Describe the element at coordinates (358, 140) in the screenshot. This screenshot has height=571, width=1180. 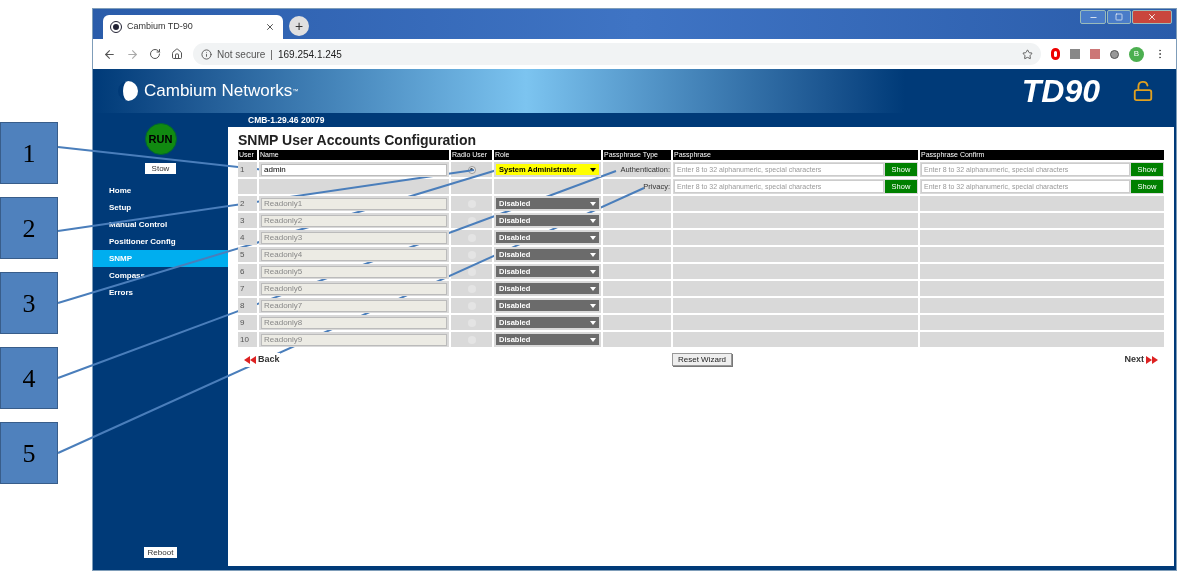
I see `page-title: SNMP User Accounts Configuration` at that location.